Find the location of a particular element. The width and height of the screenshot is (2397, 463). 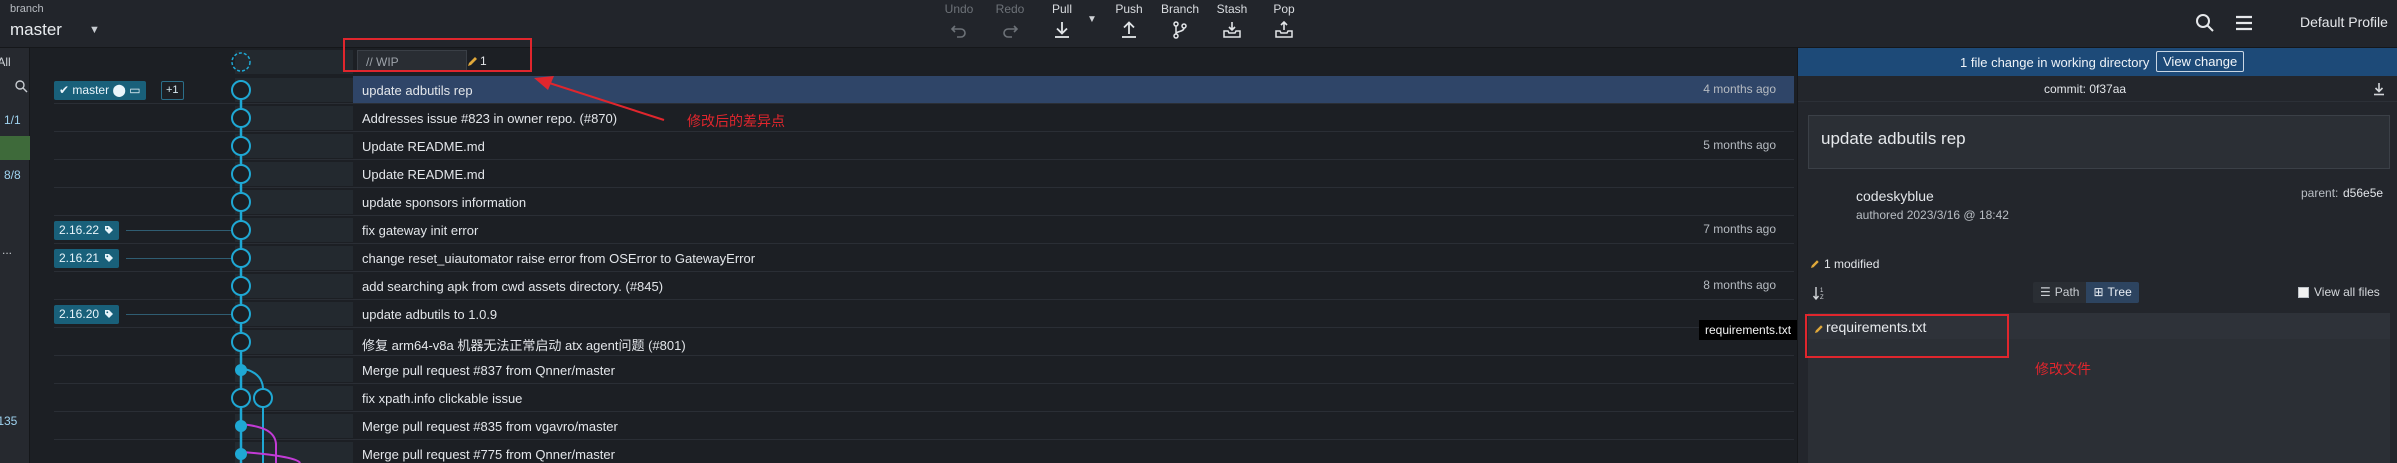

local-count: 1/1 is located at coordinates (12, 120).